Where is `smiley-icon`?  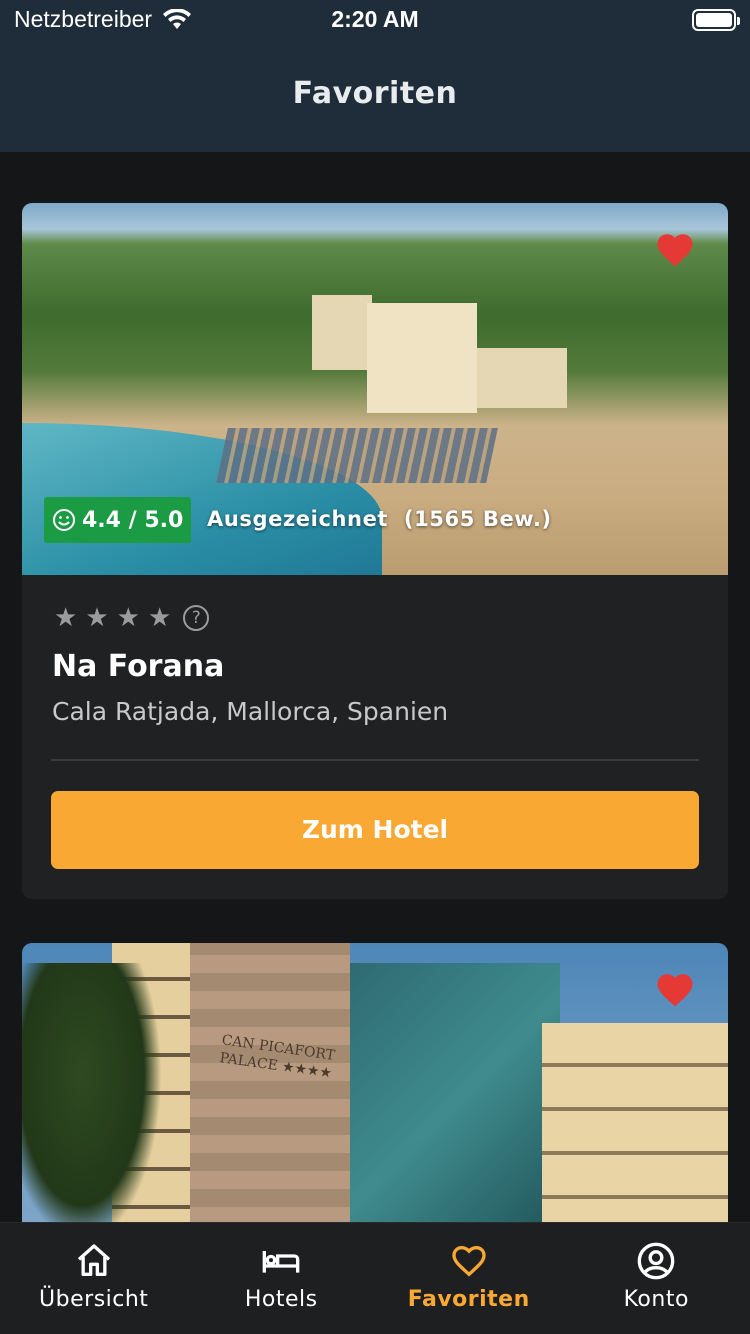 smiley-icon is located at coordinates (64, 520).